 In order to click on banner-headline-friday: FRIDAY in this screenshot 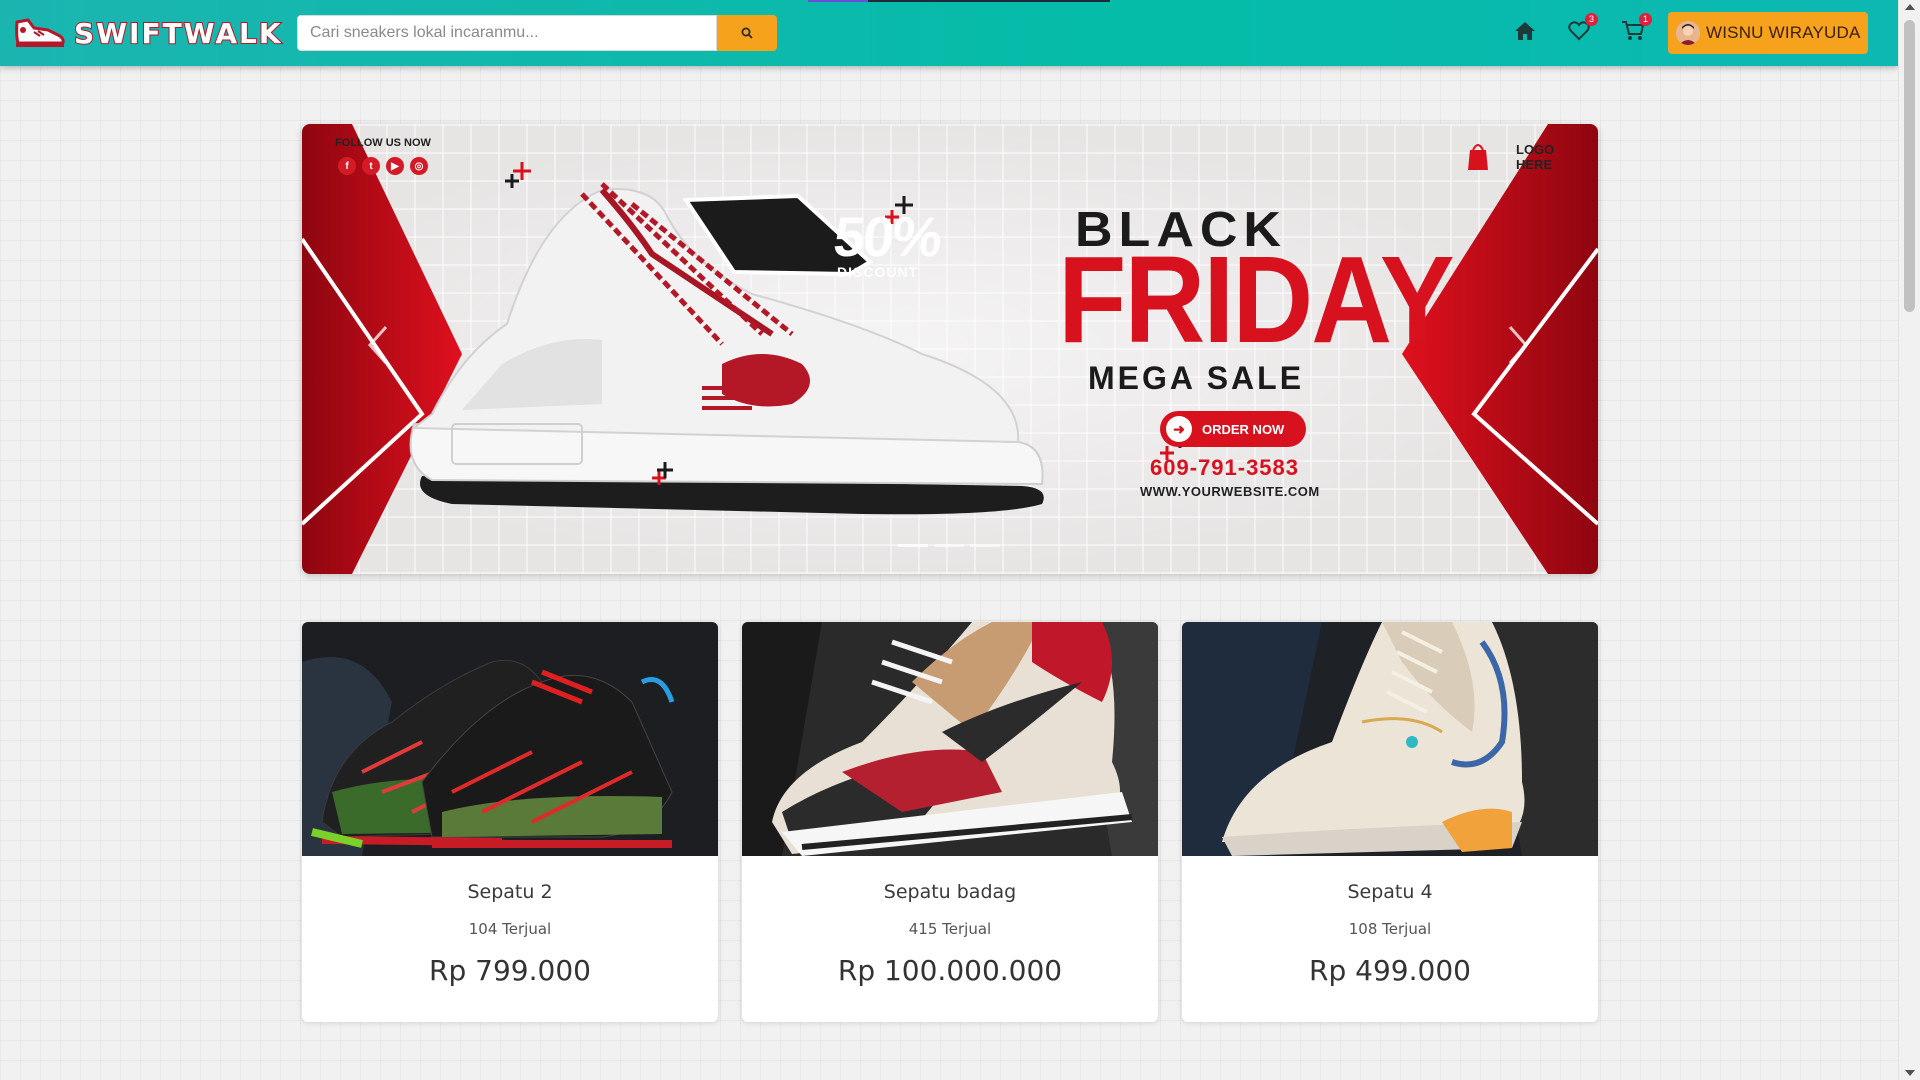, I will do `click(1256, 299)`.